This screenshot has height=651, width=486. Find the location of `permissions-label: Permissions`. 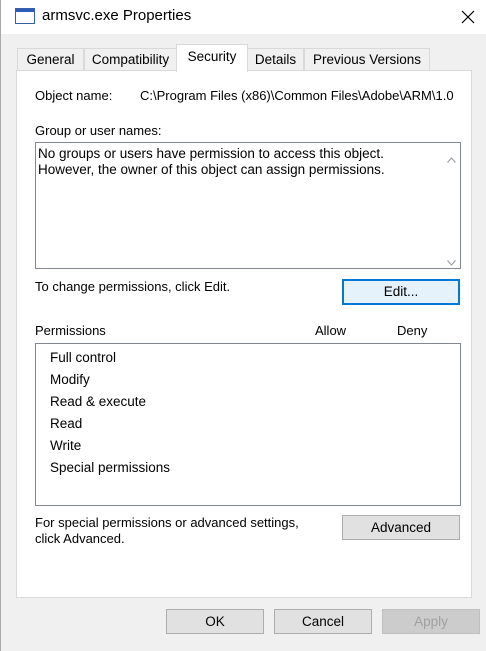

permissions-label: Permissions is located at coordinates (70, 330).